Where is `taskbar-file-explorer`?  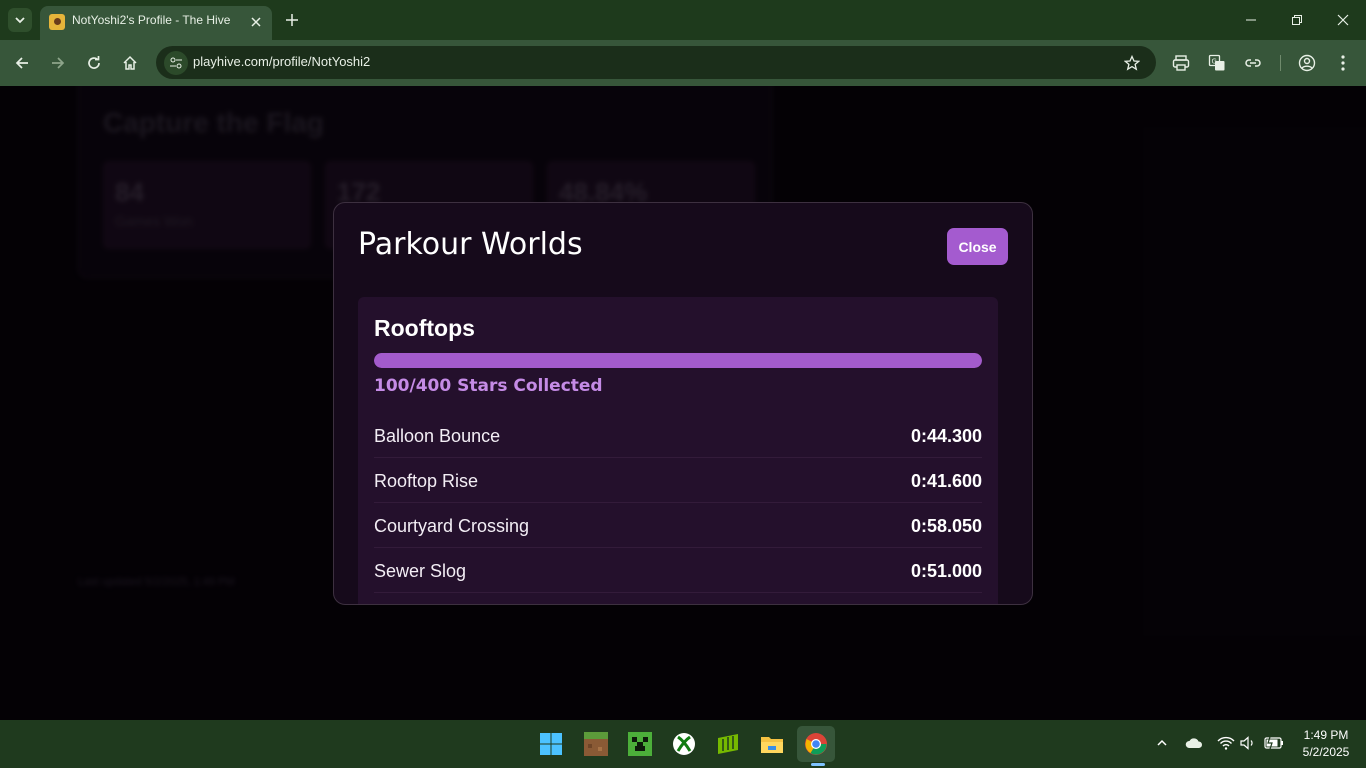
taskbar-file-explorer is located at coordinates (772, 744).